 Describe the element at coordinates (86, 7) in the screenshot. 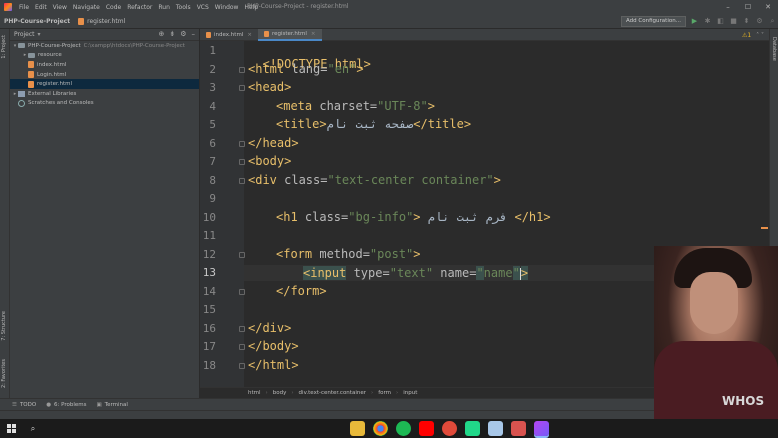

I see `menu-navigate: Navigate` at that location.